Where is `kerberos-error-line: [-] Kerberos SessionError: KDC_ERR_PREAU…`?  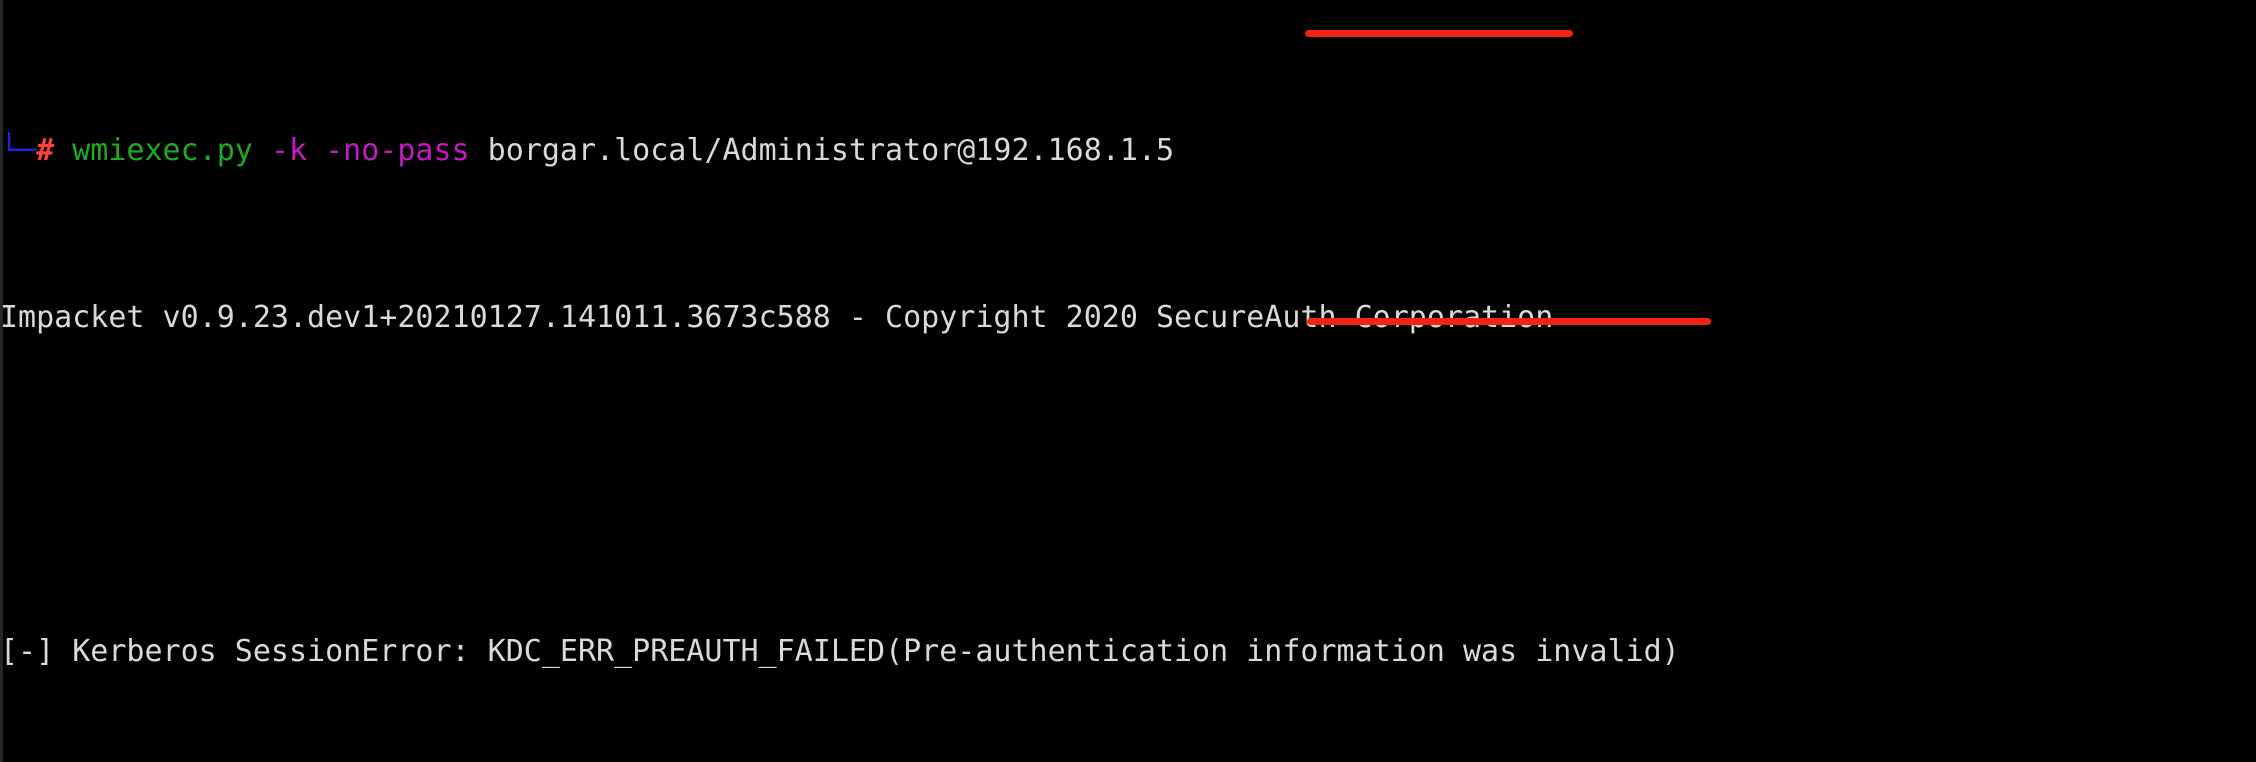
kerberos-error-line: [-] Kerberos SessionError: KDC_ERR_PREAU… is located at coordinates (1128, 651).